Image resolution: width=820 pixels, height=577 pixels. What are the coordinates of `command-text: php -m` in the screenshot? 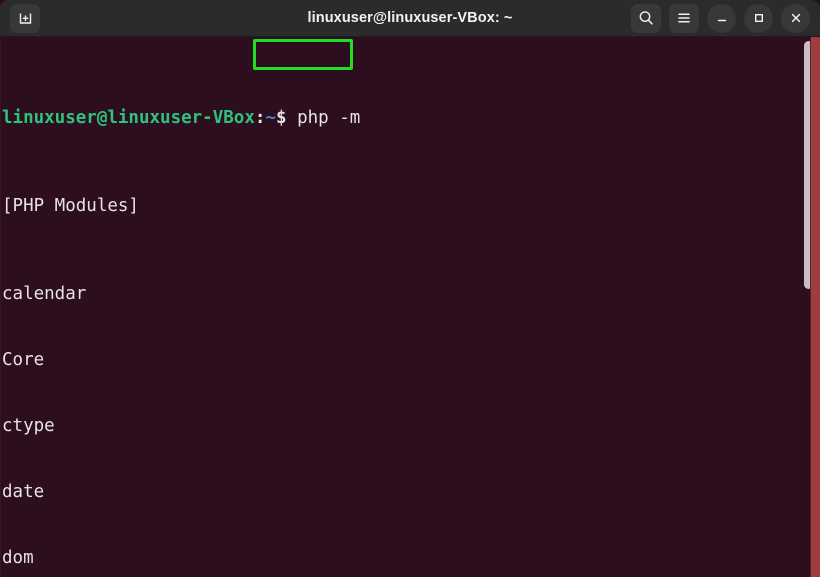 It's located at (329, 118).